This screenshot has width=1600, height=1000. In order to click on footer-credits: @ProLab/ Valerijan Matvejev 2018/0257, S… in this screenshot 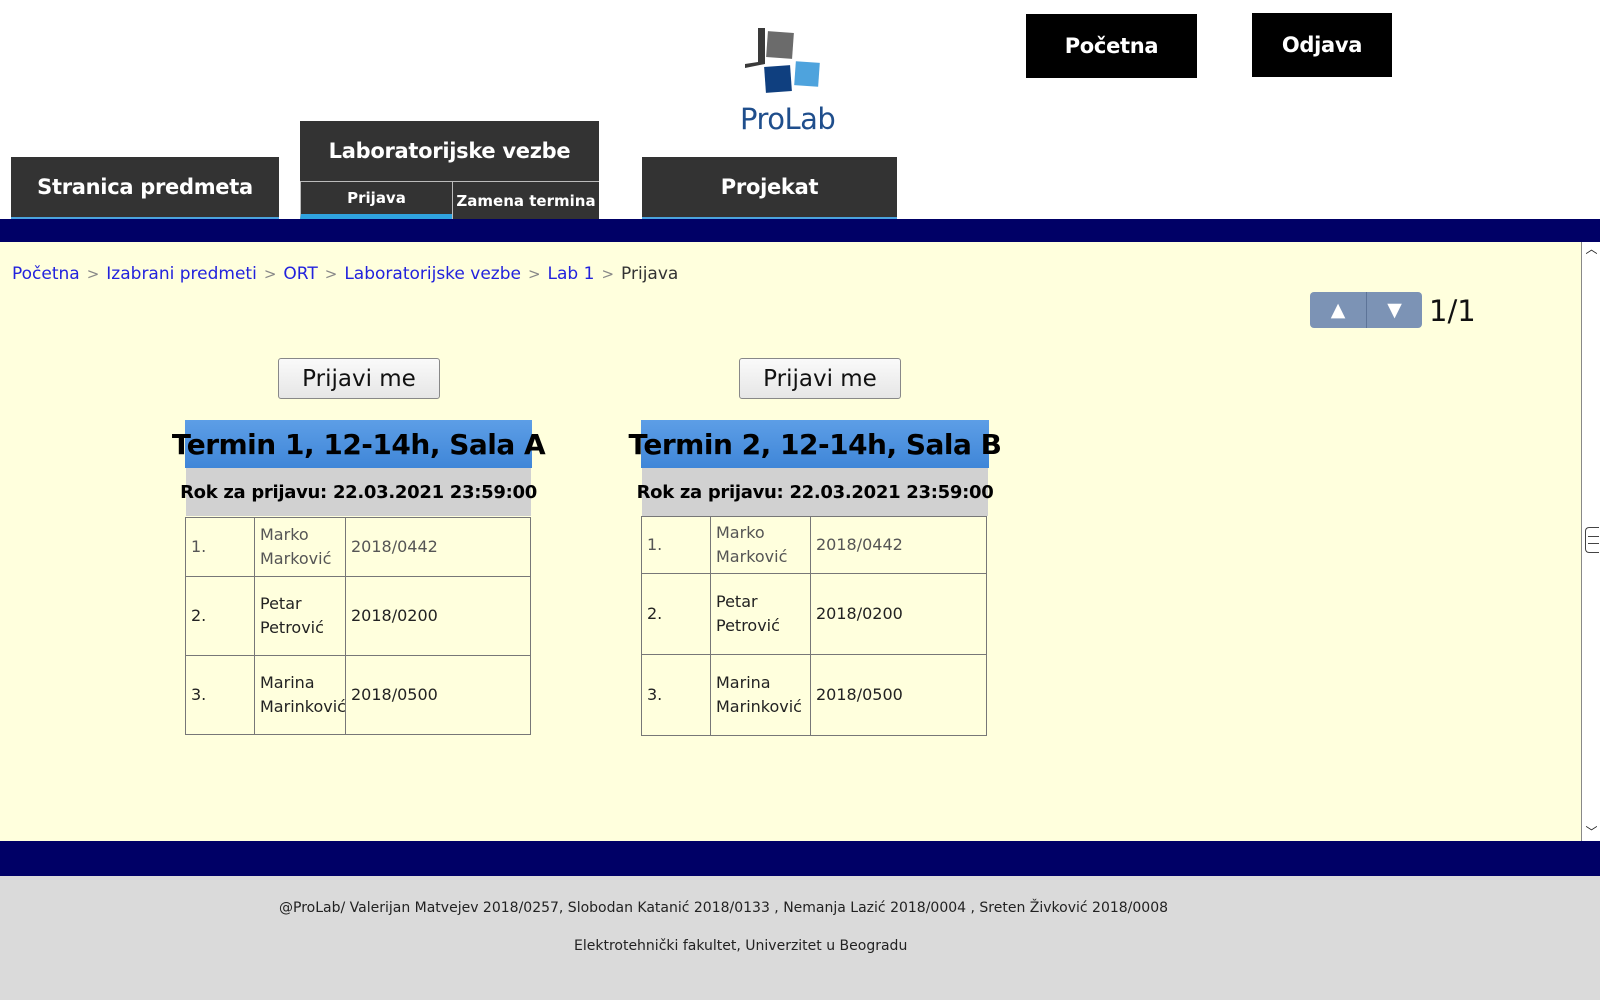, I will do `click(724, 908)`.